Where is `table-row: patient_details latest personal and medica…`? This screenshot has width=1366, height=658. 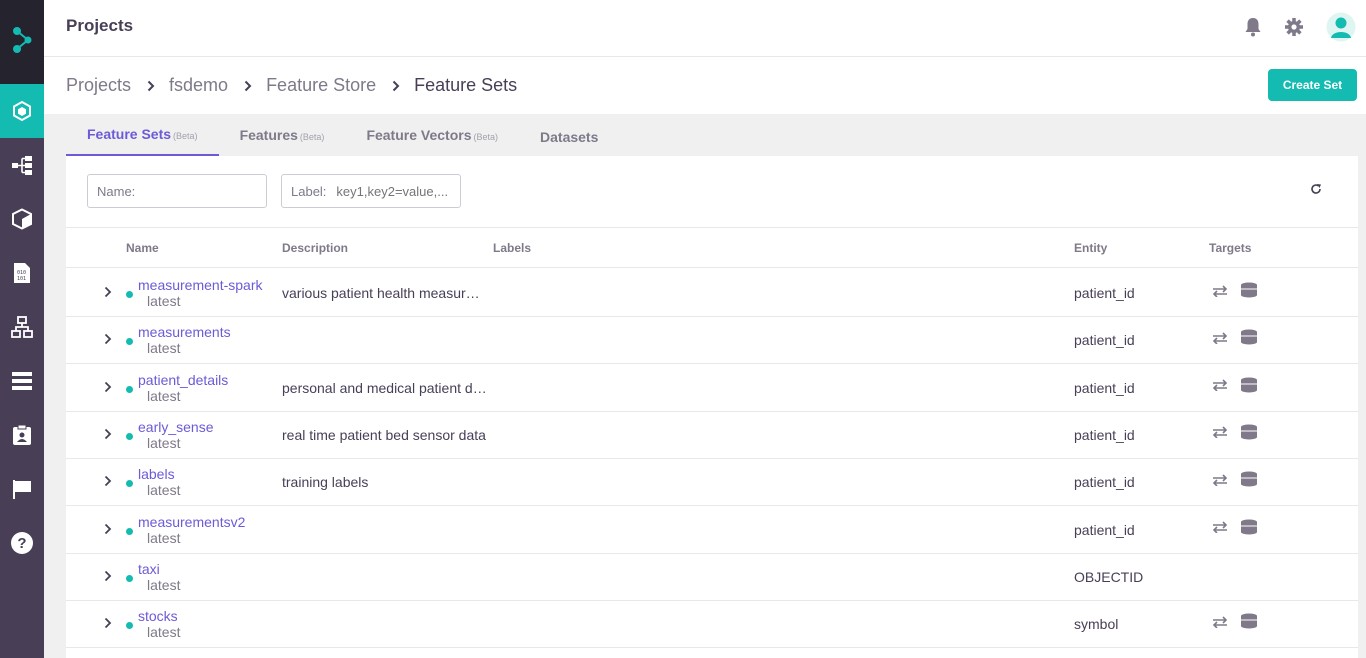
table-row: patient_details latest personal and medica… is located at coordinates (712, 388).